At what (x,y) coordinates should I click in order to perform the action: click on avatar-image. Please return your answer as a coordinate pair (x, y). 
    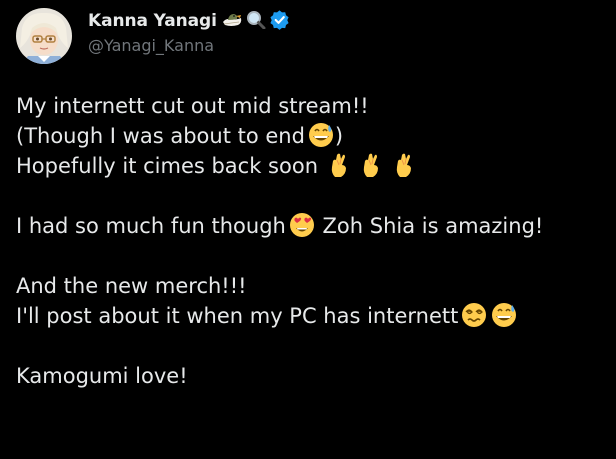
    Looking at the image, I should click on (44, 36).